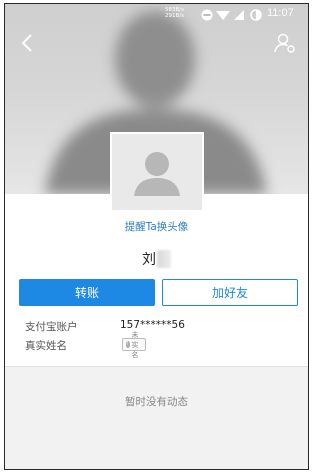  What do you see at coordinates (223, 15) in the screenshot?
I see `wifi-icon` at bounding box center [223, 15].